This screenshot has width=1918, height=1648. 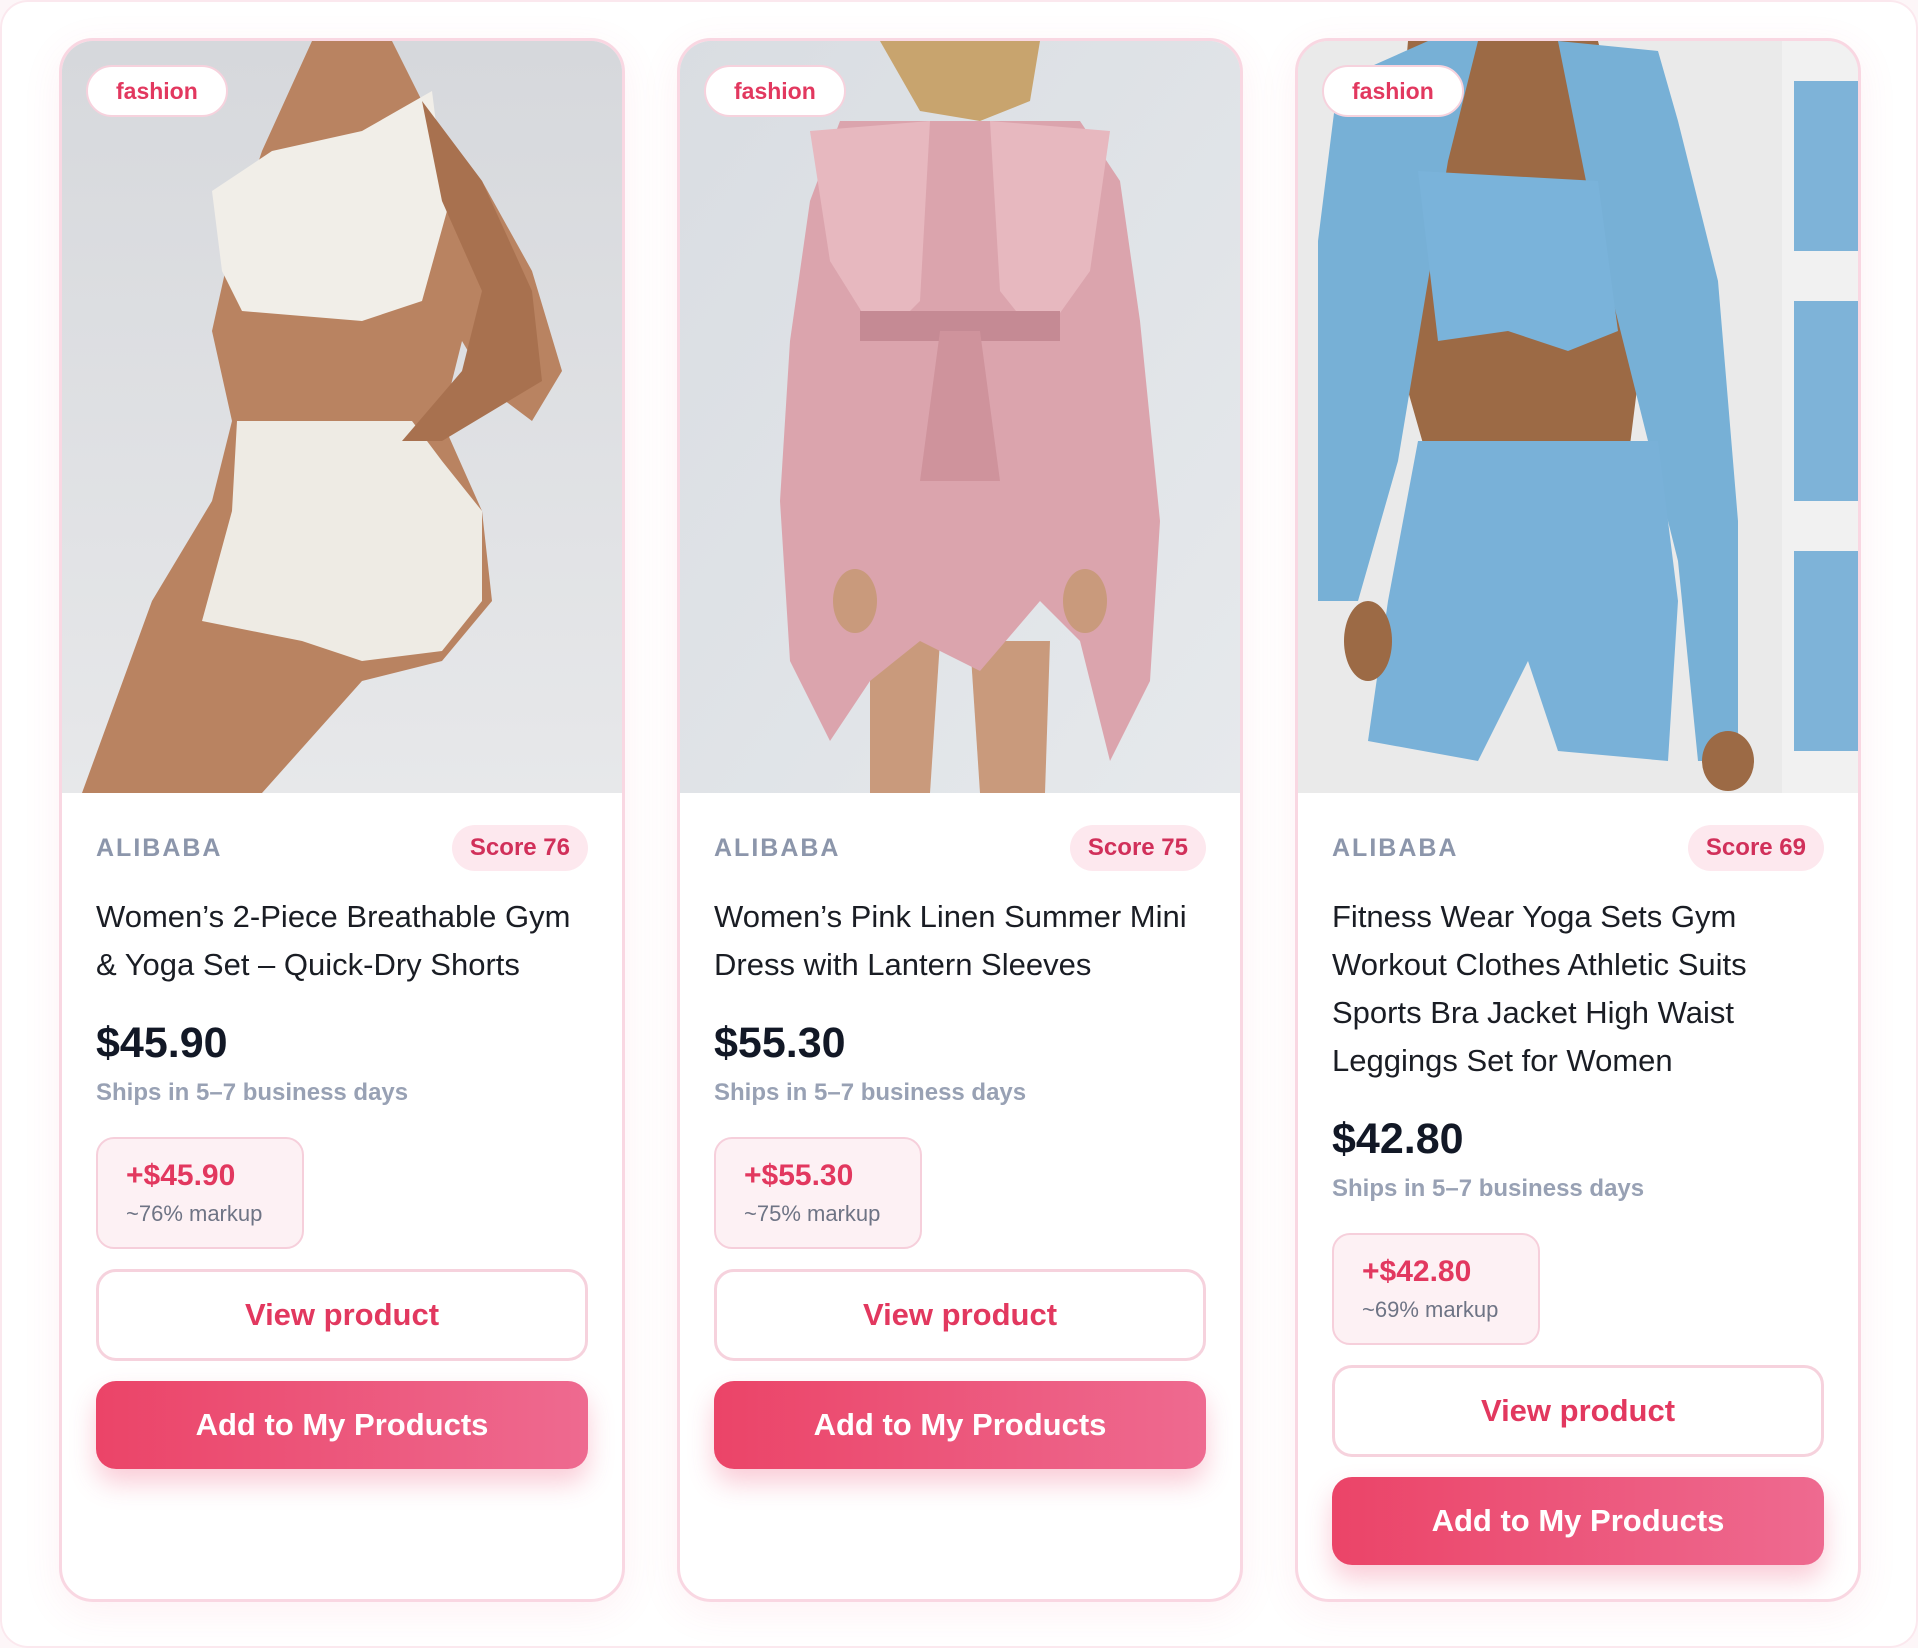 What do you see at coordinates (194, 1213) in the screenshot?
I see `markup-percent: ~76% markup` at bounding box center [194, 1213].